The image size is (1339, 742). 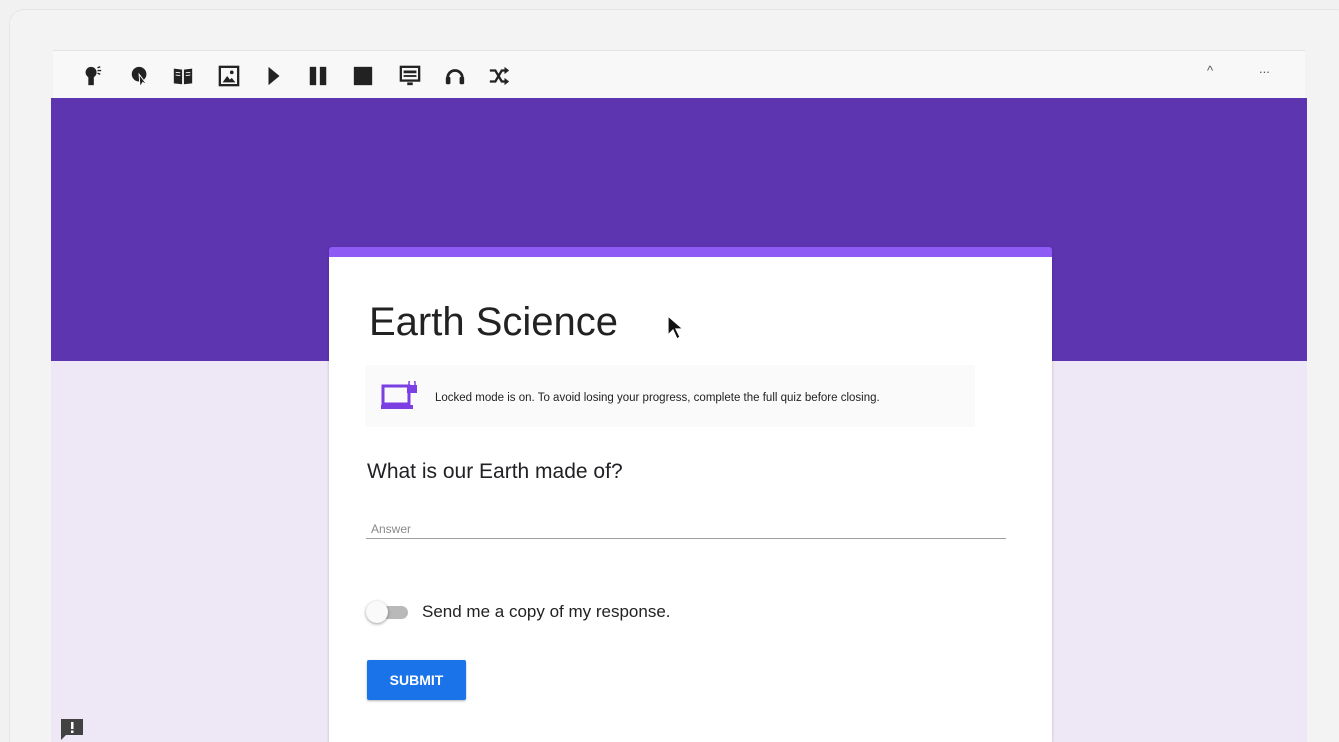 What do you see at coordinates (495, 471) in the screenshot?
I see `question-title: What is our Earth made of?` at bounding box center [495, 471].